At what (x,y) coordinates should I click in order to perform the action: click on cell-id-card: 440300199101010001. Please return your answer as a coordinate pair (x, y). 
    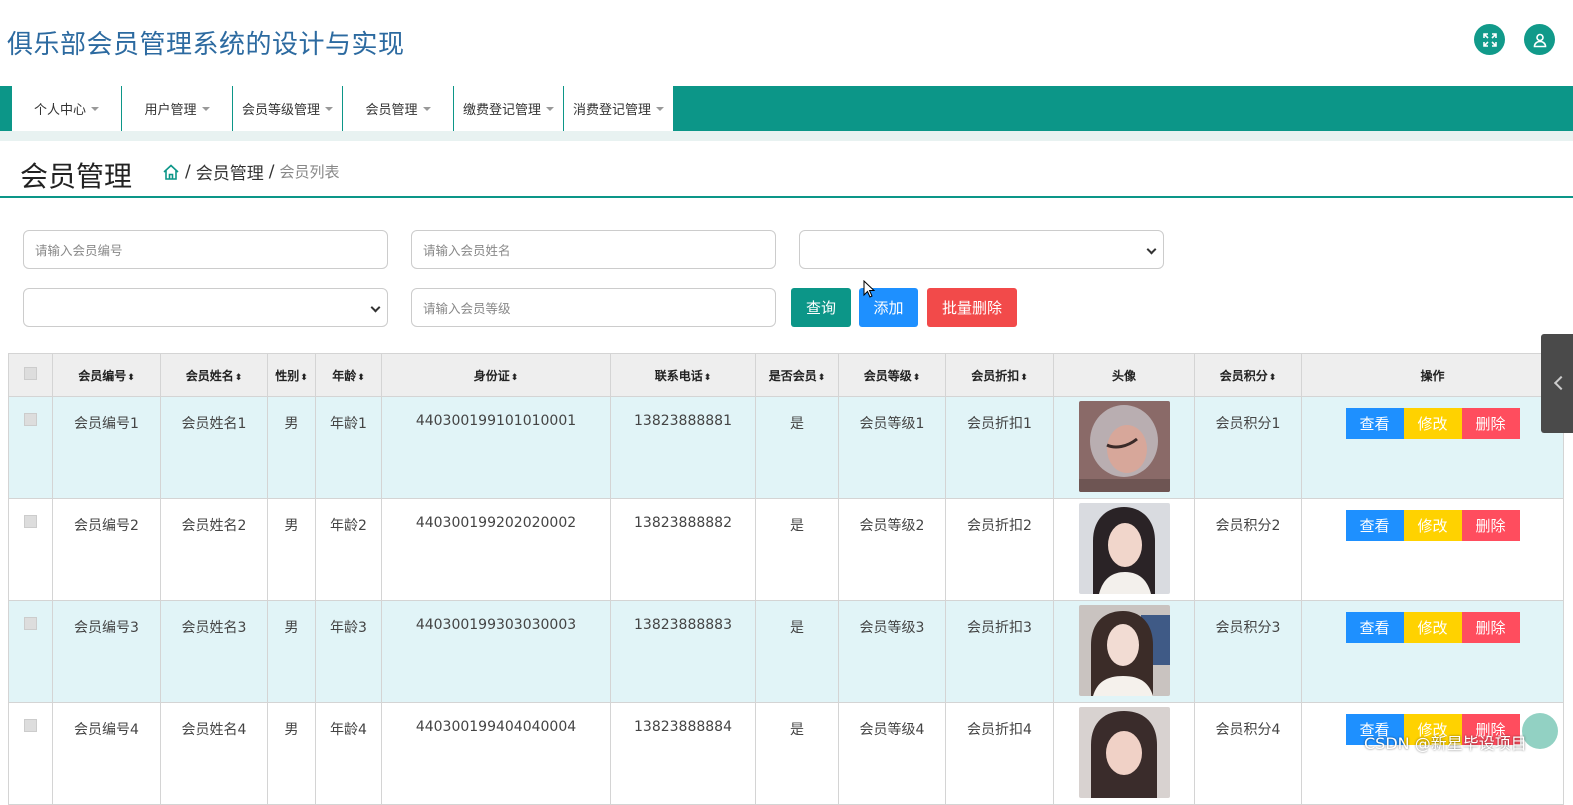
    Looking at the image, I should click on (496, 447).